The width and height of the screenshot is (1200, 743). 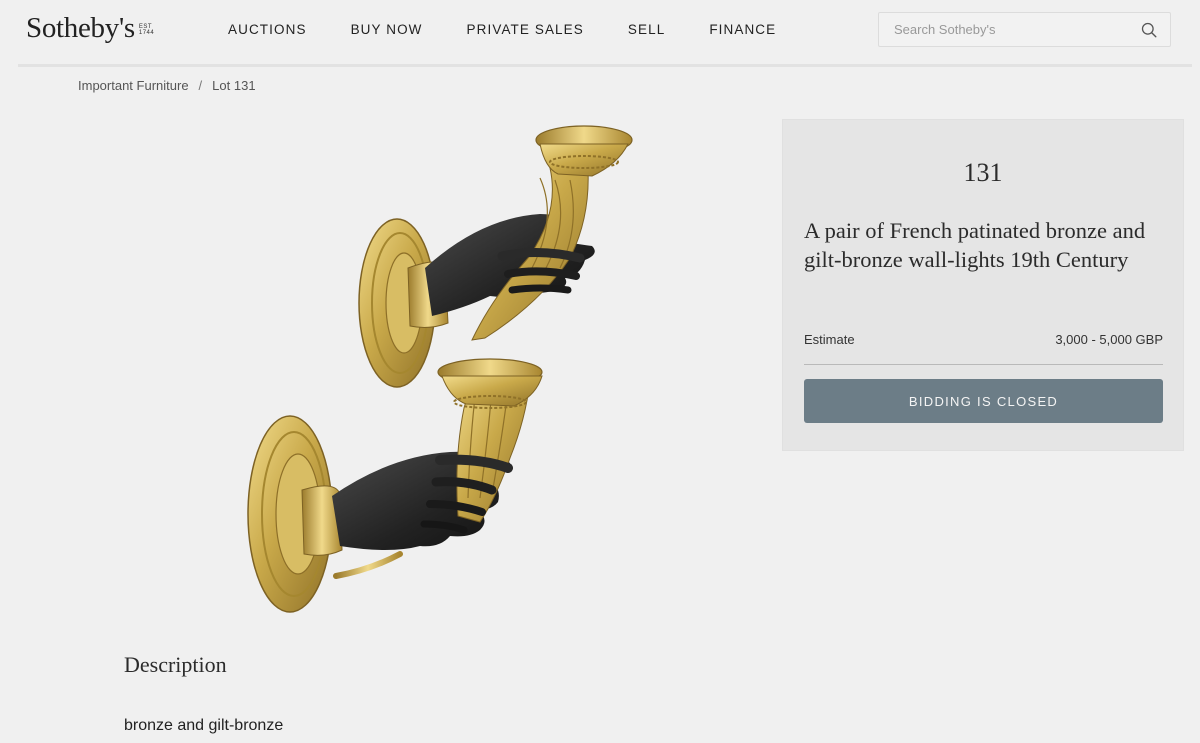 I want to click on search-box, so click(x=1024, y=29).